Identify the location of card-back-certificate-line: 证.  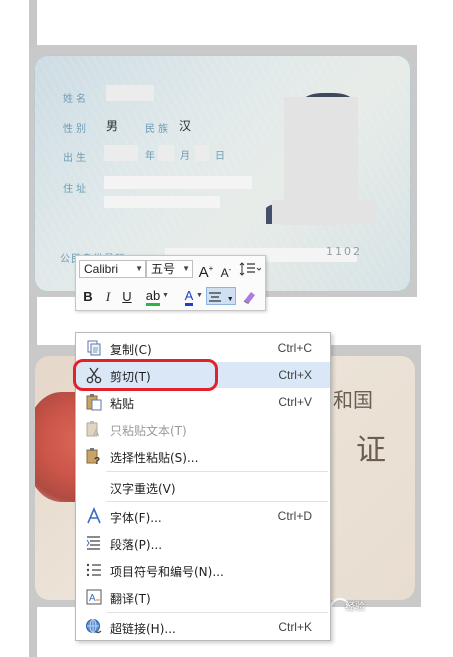
(371, 450).